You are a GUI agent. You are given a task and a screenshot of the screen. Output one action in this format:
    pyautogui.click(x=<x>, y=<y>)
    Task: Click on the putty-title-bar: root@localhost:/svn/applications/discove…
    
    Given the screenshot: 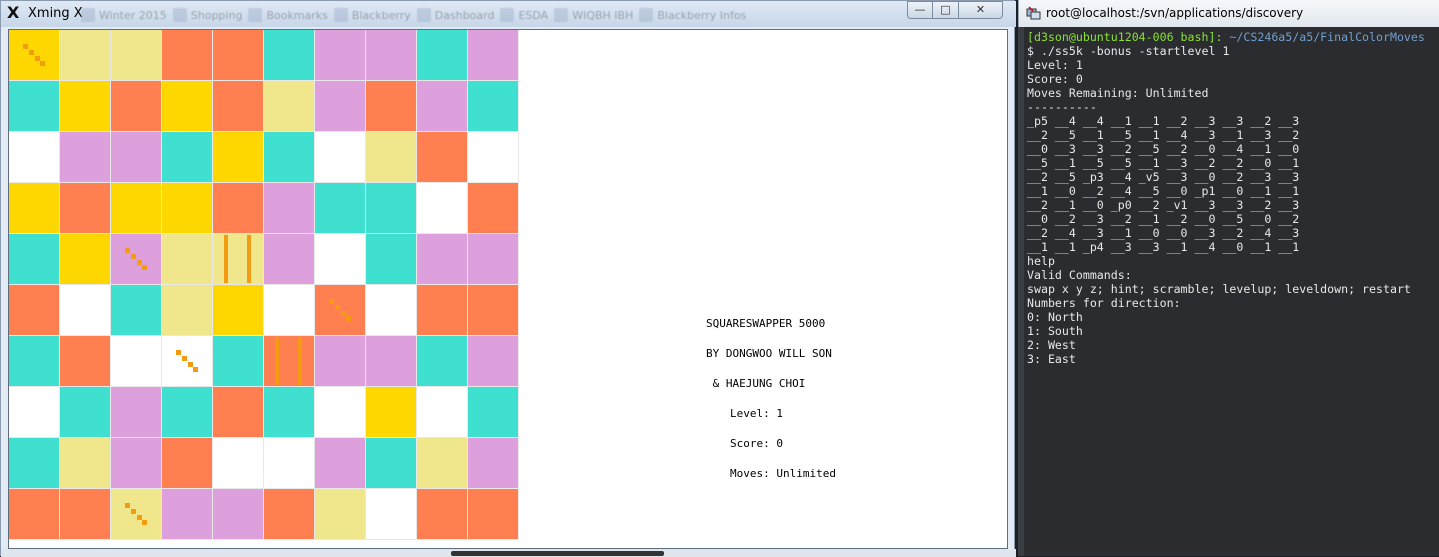 What is the action you would take?
    pyautogui.click(x=1228, y=13)
    